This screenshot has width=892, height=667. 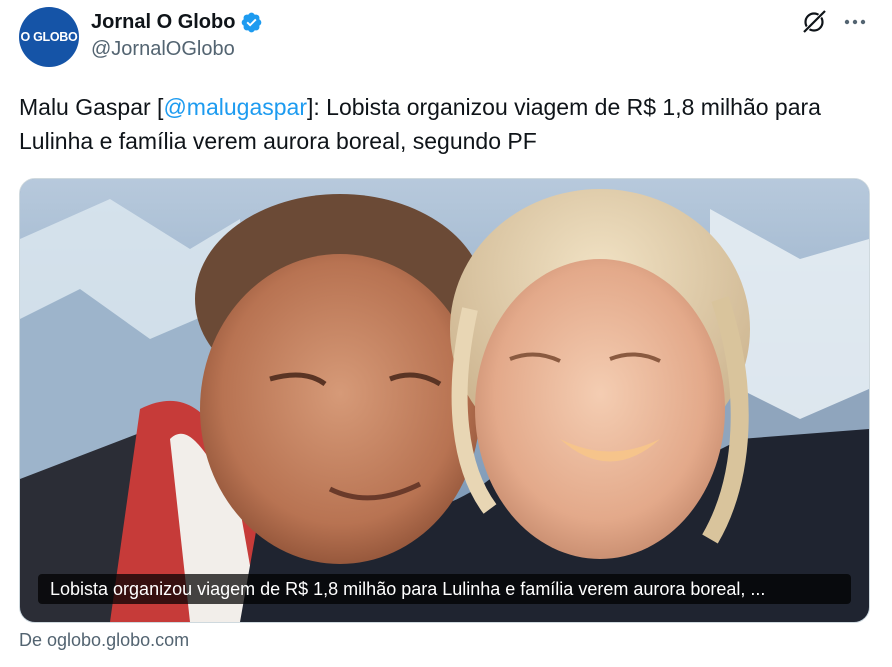 I want to click on avatar: O GLOBO, so click(x=49, y=37).